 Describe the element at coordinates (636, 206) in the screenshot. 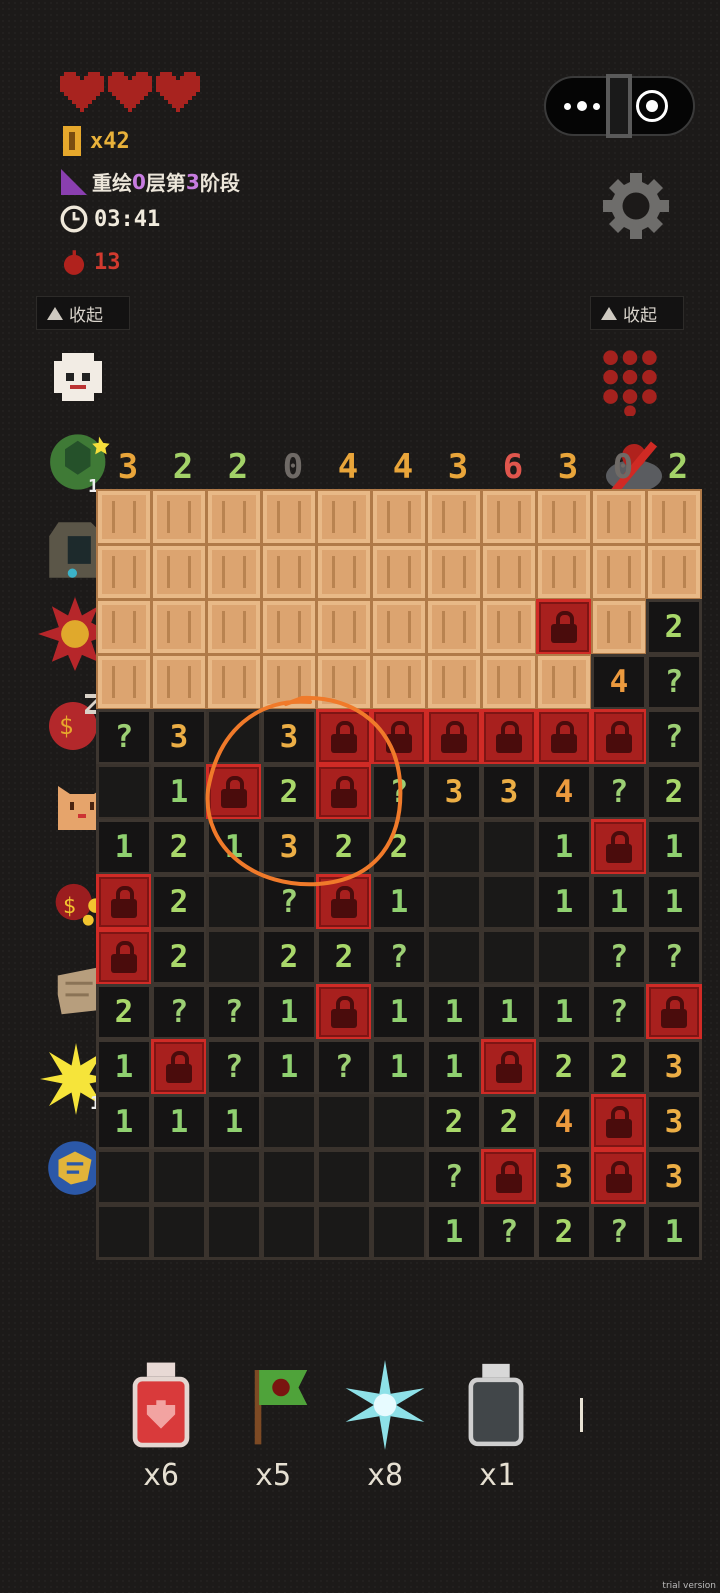

I see `settings-gear-icon` at that location.